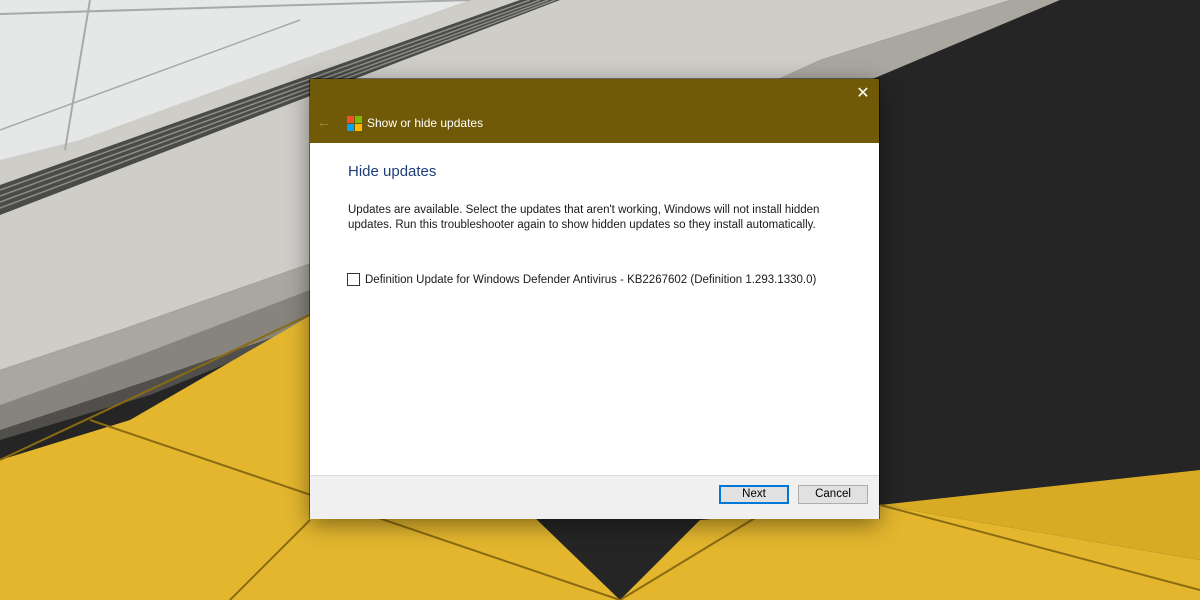  I want to click on close-icon: ✕, so click(863, 93).